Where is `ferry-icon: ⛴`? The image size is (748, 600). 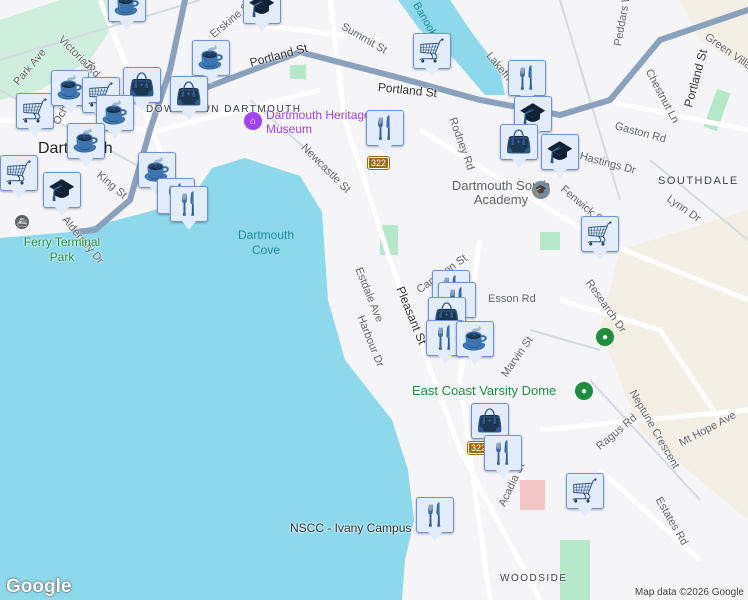 ferry-icon: ⛴ is located at coordinates (22, 222).